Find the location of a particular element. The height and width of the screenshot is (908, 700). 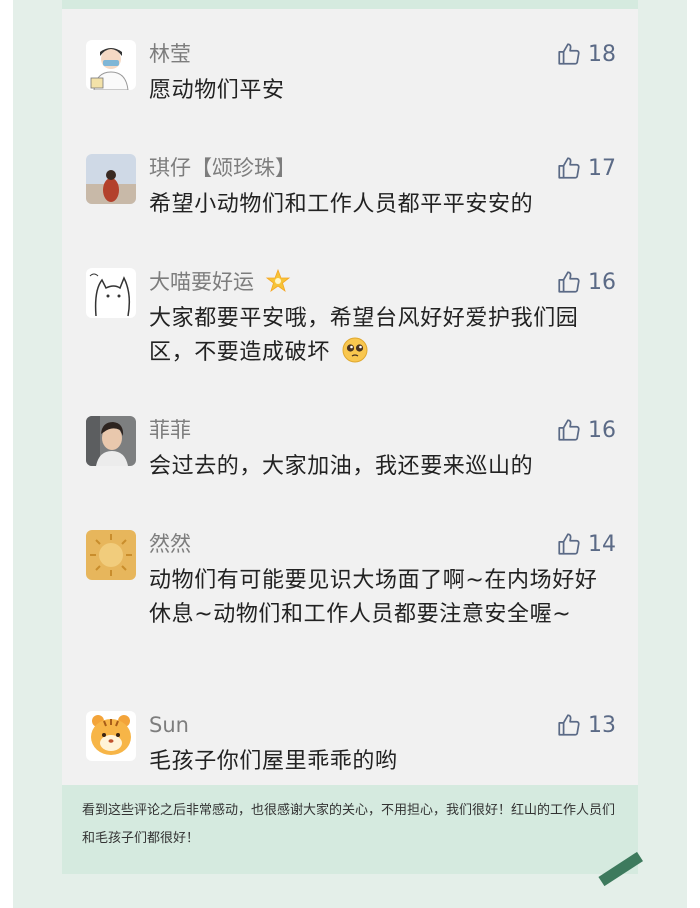

comment-text: 希望小动物们和工作人员都平平安安的 is located at coordinates (341, 204).